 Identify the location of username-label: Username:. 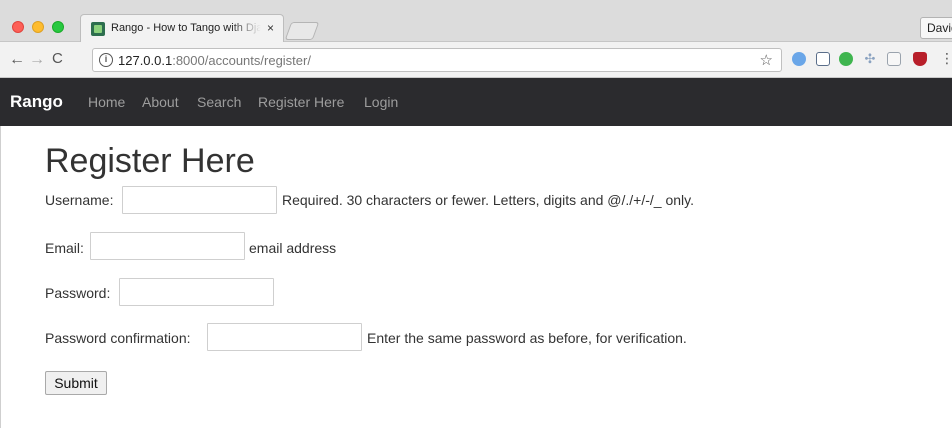
(79, 200).